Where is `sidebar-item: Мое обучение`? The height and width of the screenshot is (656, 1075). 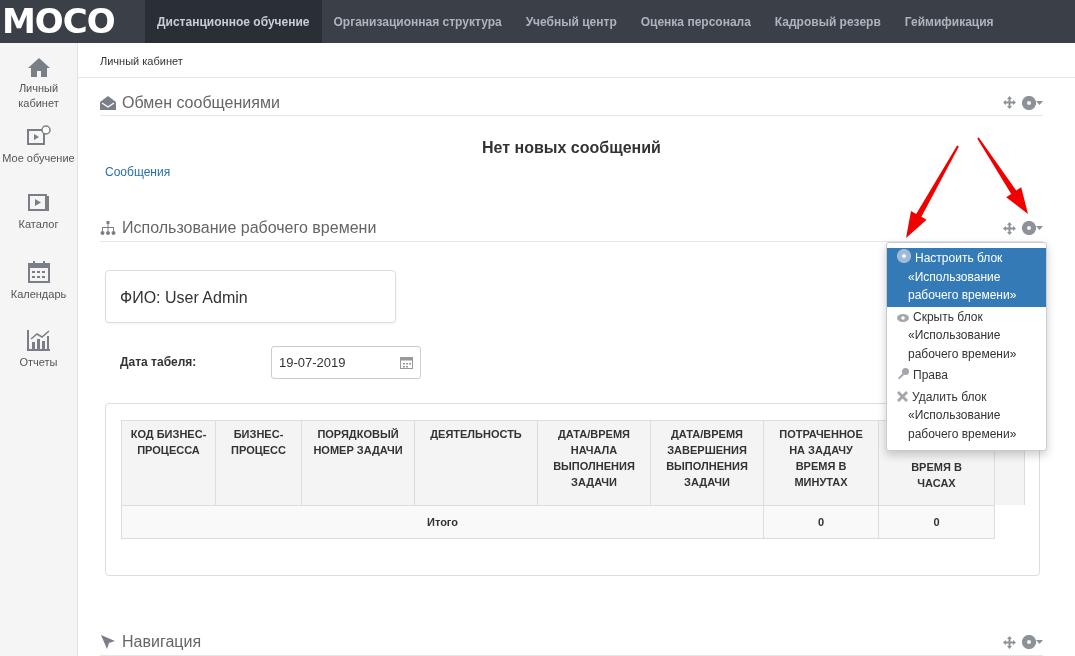 sidebar-item: Мое обучение is located at coordinates (38, 159).